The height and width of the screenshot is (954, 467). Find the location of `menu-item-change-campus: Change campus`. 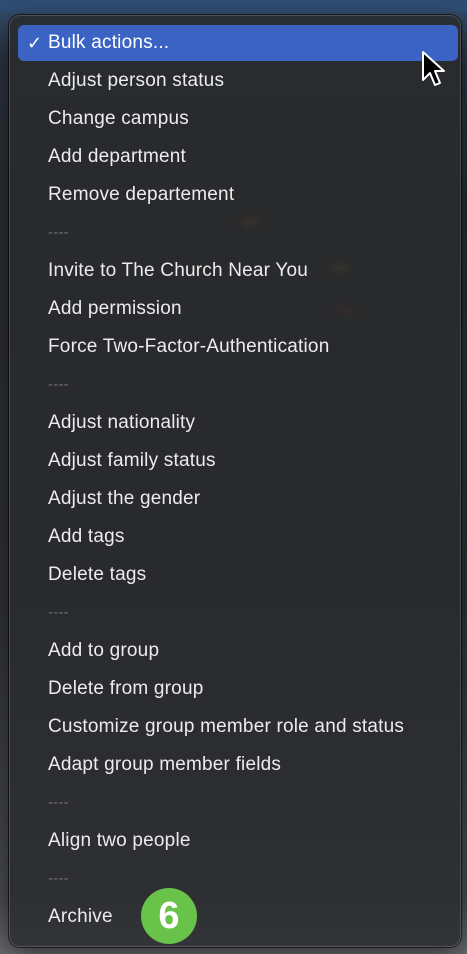

menu-item-change-campus: Change campus is located at coordinates (234, 119).